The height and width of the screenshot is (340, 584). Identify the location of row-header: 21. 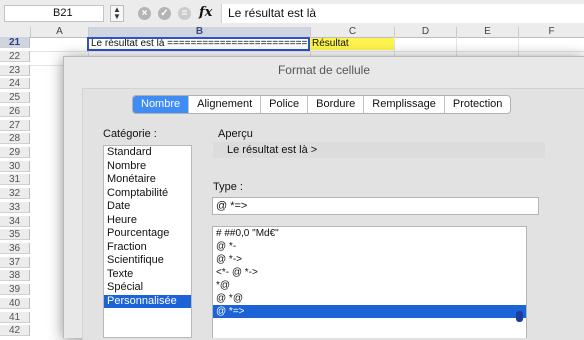
(15, 42).